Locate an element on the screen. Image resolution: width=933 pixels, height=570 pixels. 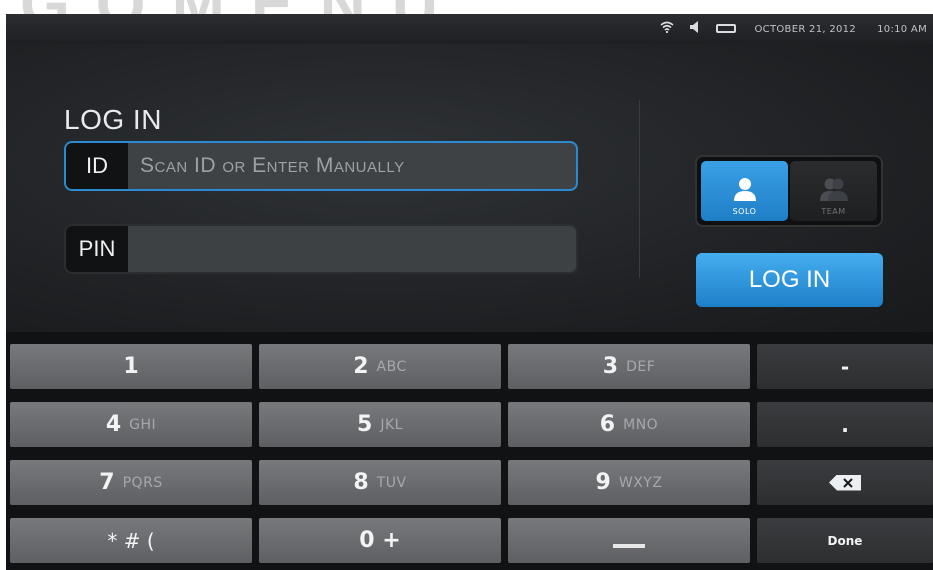
key-digit: 9 is located at coordinates (603, 482).